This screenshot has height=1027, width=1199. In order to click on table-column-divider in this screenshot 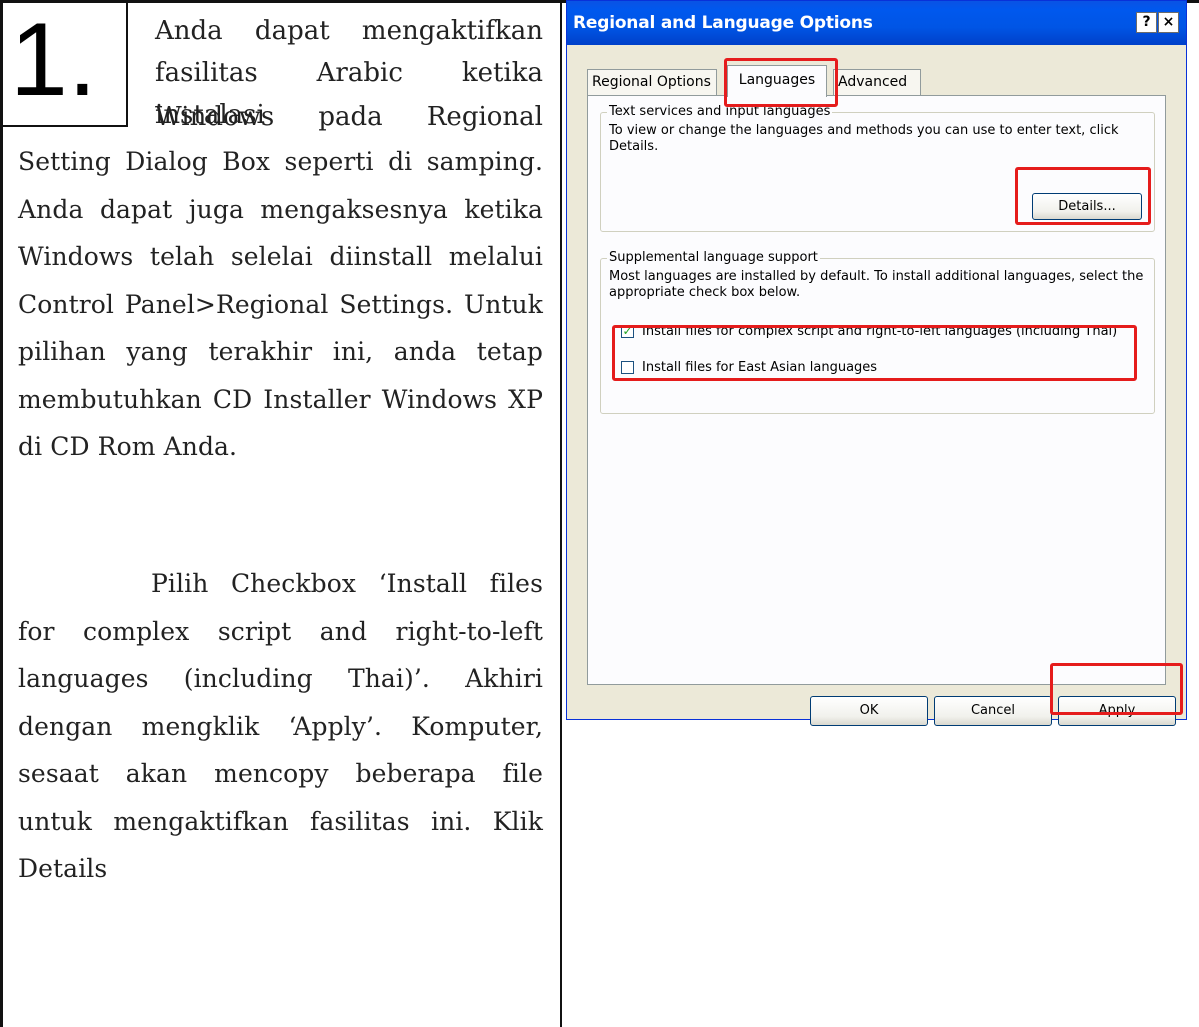, I will do `click(561, 513)`.